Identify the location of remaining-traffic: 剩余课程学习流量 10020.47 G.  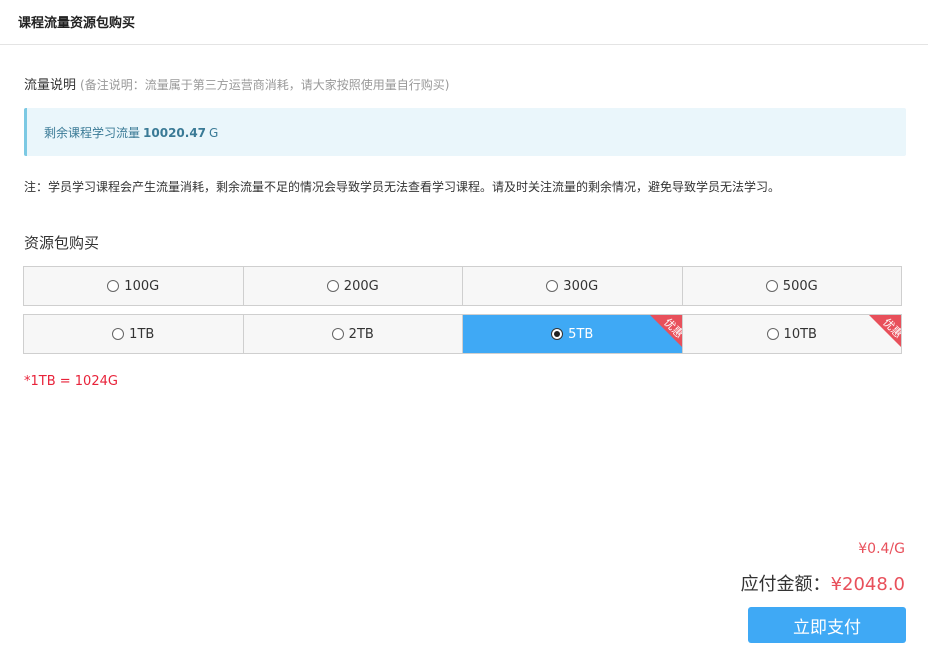
(131, 132).